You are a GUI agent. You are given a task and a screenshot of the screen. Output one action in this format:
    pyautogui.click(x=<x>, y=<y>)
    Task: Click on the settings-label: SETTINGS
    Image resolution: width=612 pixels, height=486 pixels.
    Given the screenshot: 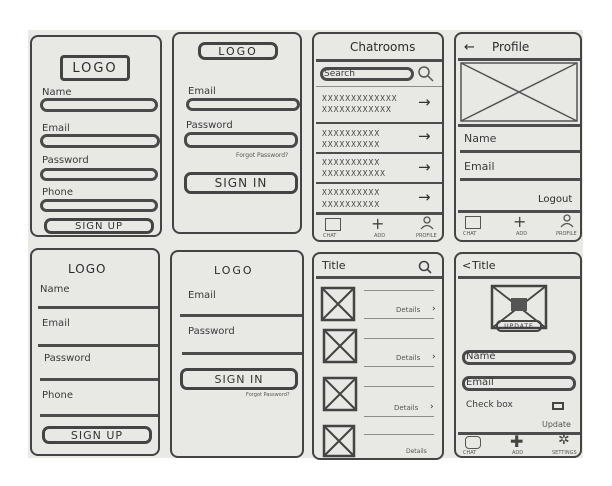 What is the action you would take?
    pyautogui.click(x=564, y=453)
    